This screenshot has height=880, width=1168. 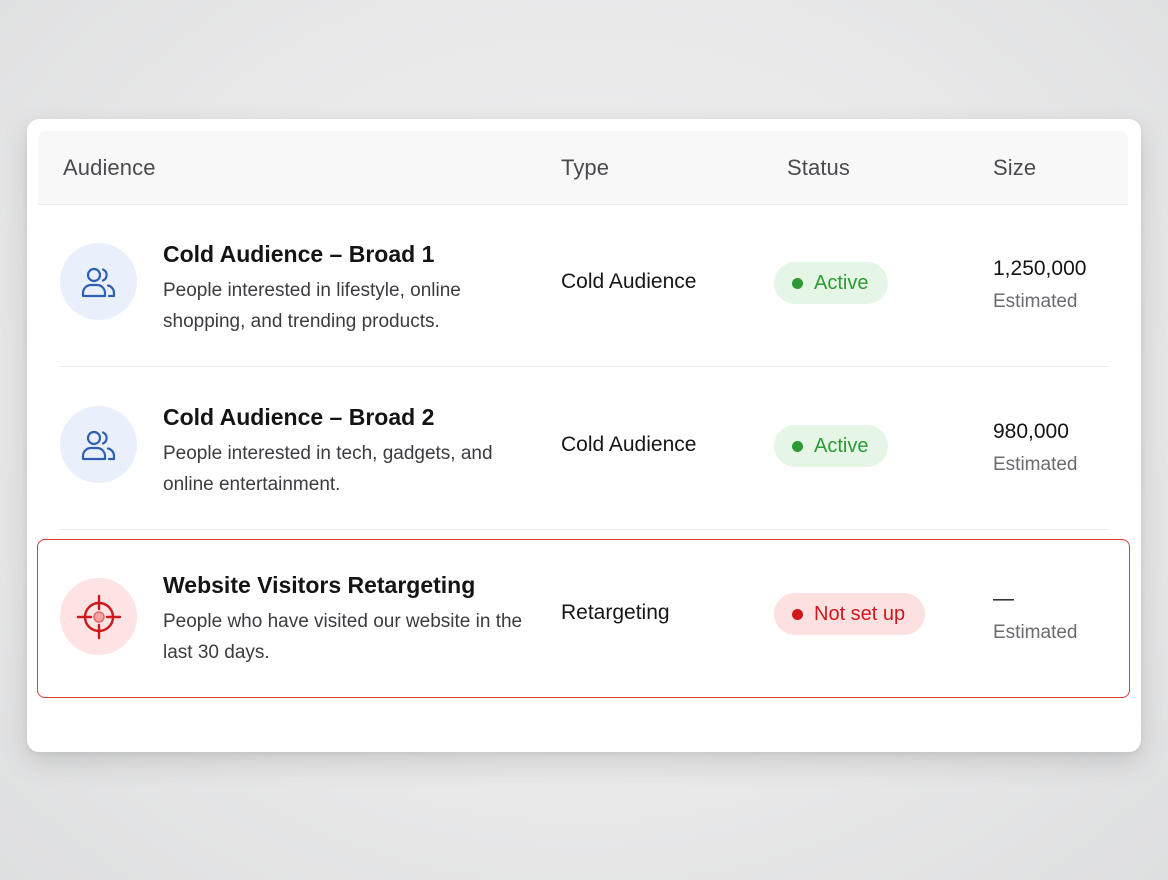 What do you see at coordinates (109, 167) in the screenshot?
I see `column-header-audience: Audience` at bounding box center [109, 167].